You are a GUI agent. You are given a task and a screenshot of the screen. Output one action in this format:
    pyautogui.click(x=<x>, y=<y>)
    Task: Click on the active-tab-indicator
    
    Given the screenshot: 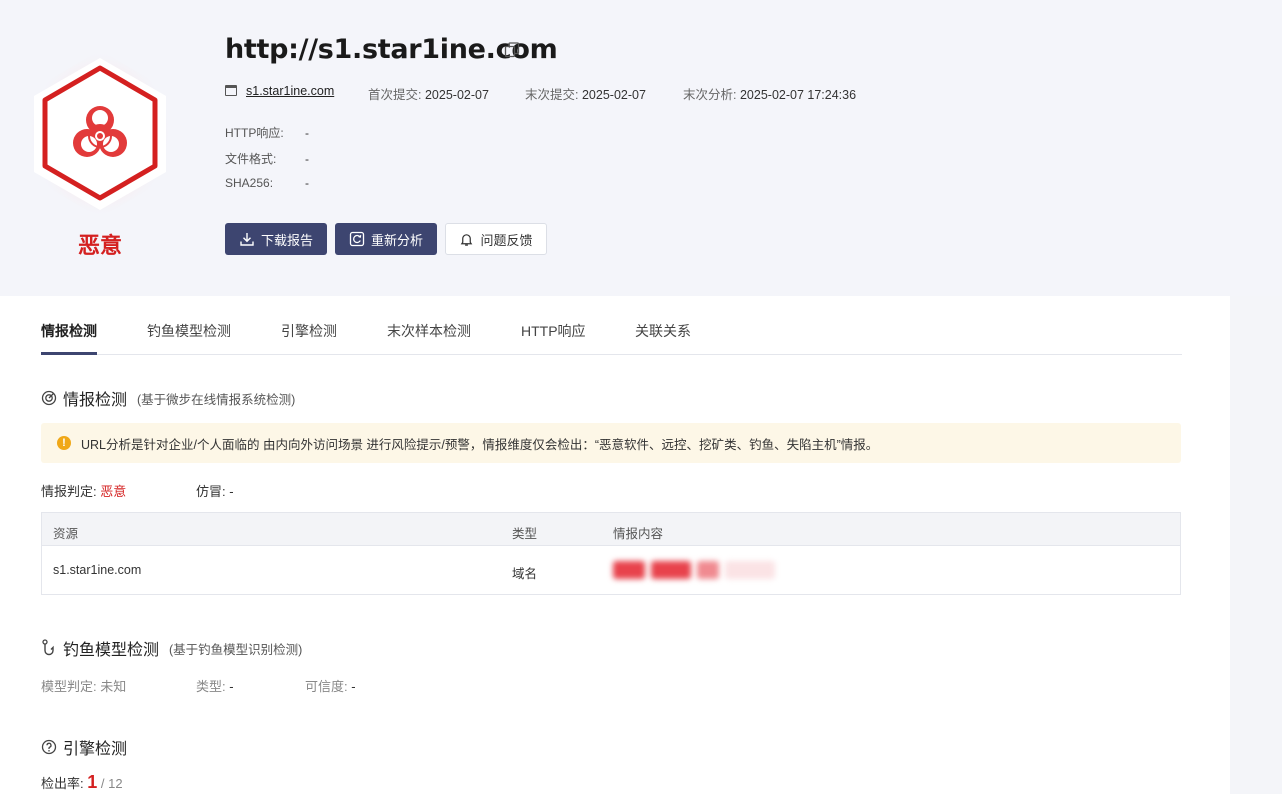 What is the action you would take?
    pyautogui.click(x=69, y=353)
    